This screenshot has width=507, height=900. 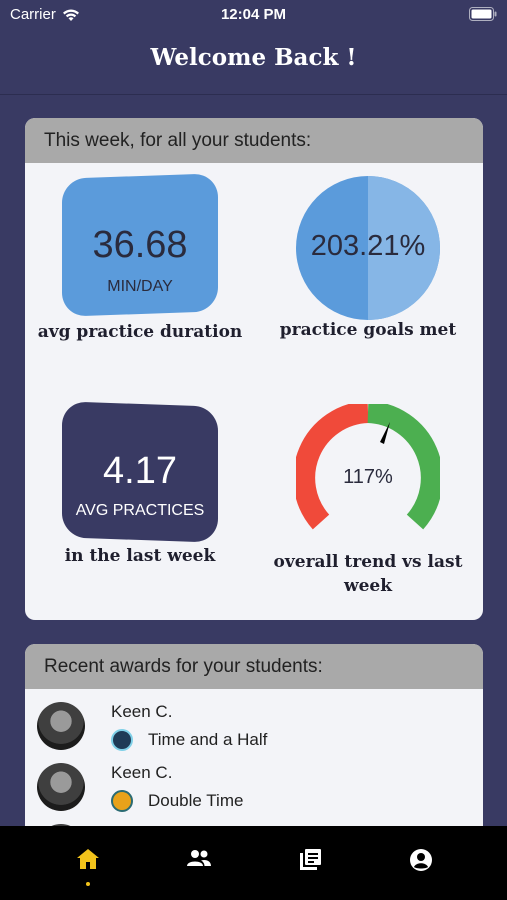 I want to click on status-bar: Carrier 12:04 PM, so click(x=253, y=15).